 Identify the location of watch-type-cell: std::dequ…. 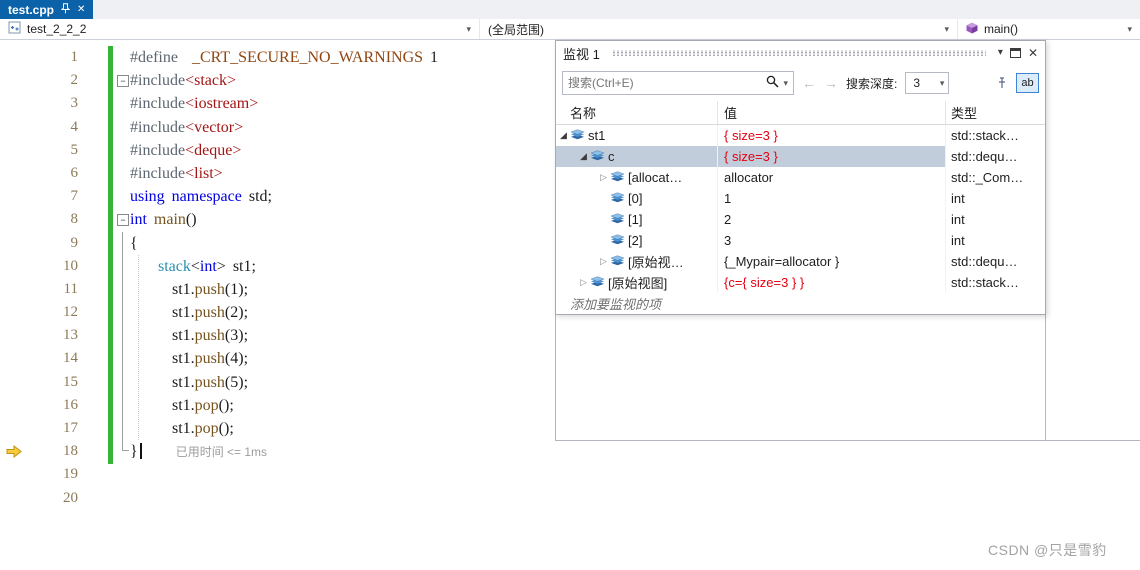
(984, 261).